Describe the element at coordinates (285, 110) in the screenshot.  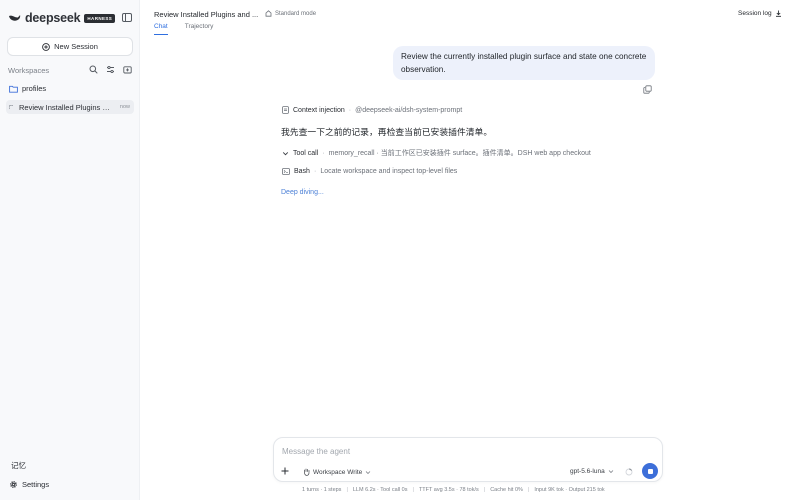
I see `document-icon` at that location.